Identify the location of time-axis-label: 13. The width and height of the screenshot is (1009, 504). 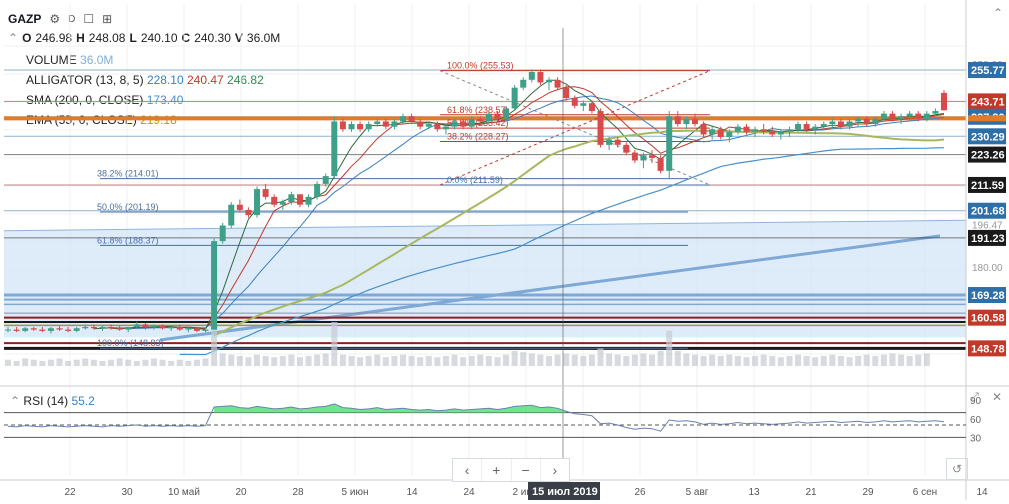
(754, 492).